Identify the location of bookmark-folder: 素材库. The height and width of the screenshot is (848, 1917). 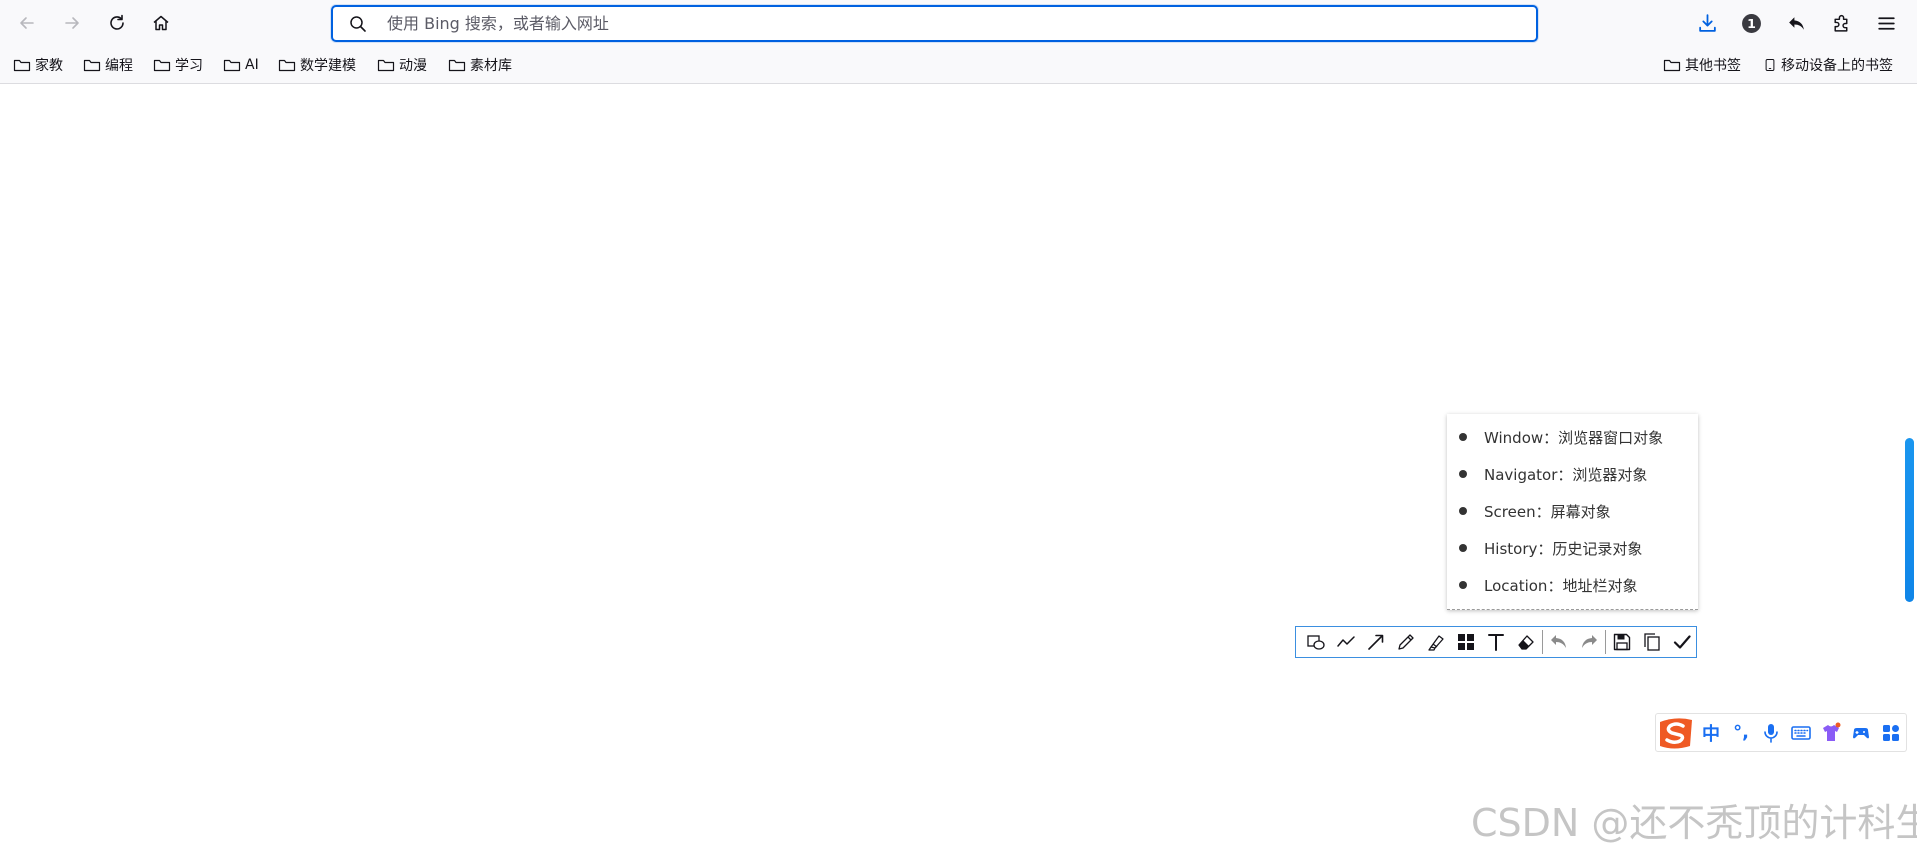
(480, 65).